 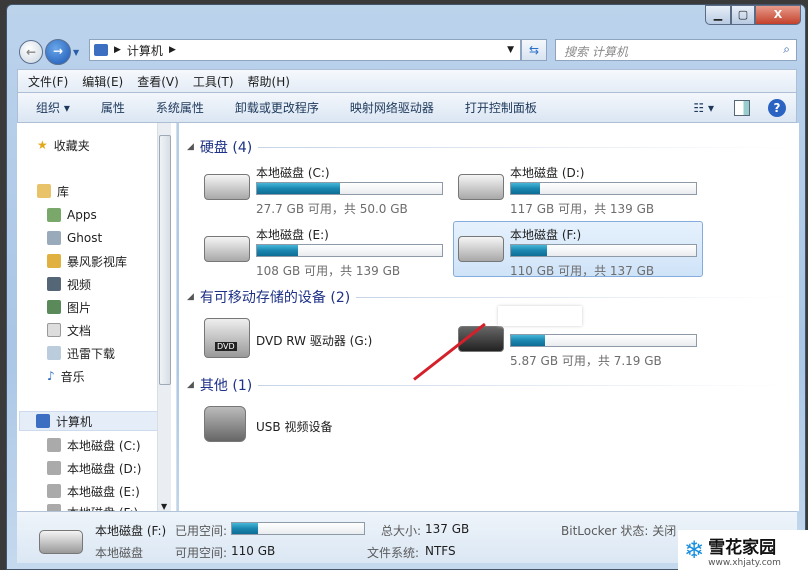 I want to click on address-bar: ▶ 计算机 ▶ ▼, so click(x=305, y=50).